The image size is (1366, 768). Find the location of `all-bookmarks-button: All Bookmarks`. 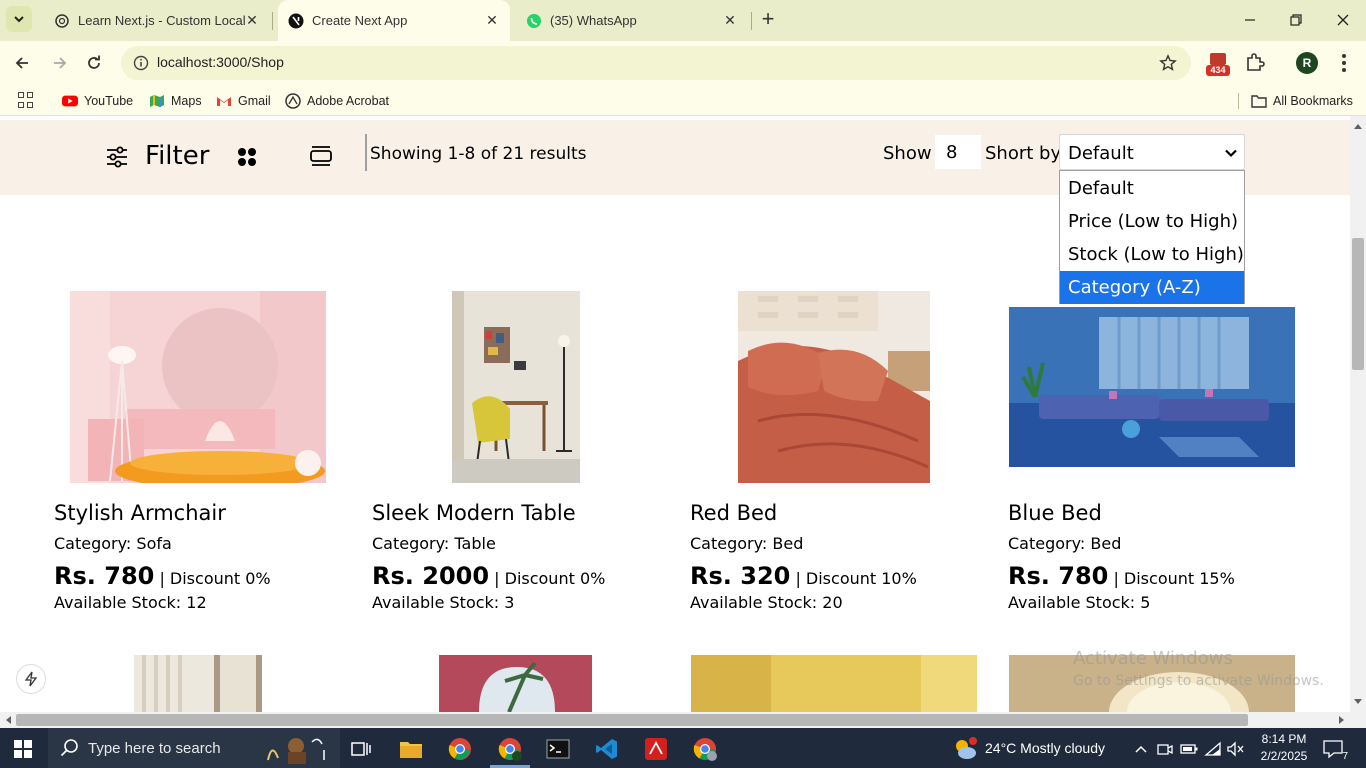

all-bookmarks-button: All Bookmarks is located at coordinates (1302, 101).